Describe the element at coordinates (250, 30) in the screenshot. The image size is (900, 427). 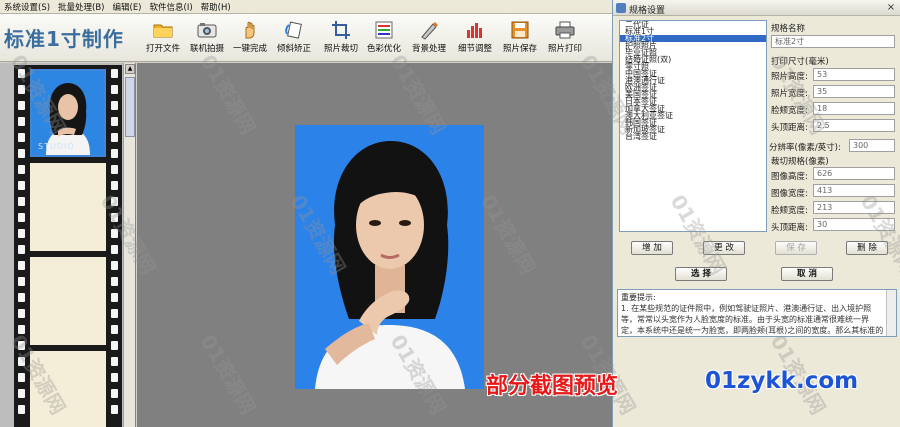
I see `hand-icon` at that location.